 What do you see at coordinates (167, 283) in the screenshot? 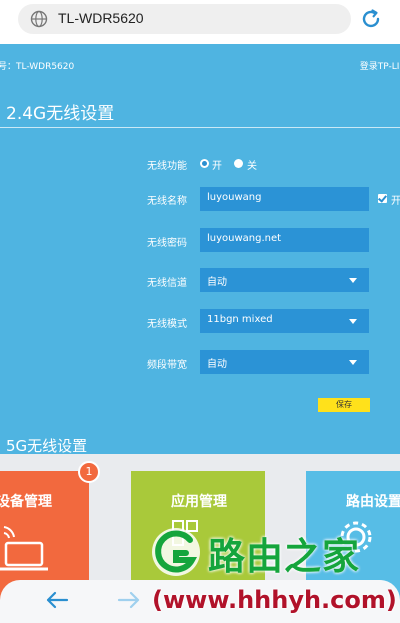
I see `channel-label: 无线信道` at bounding box center [167, 283].